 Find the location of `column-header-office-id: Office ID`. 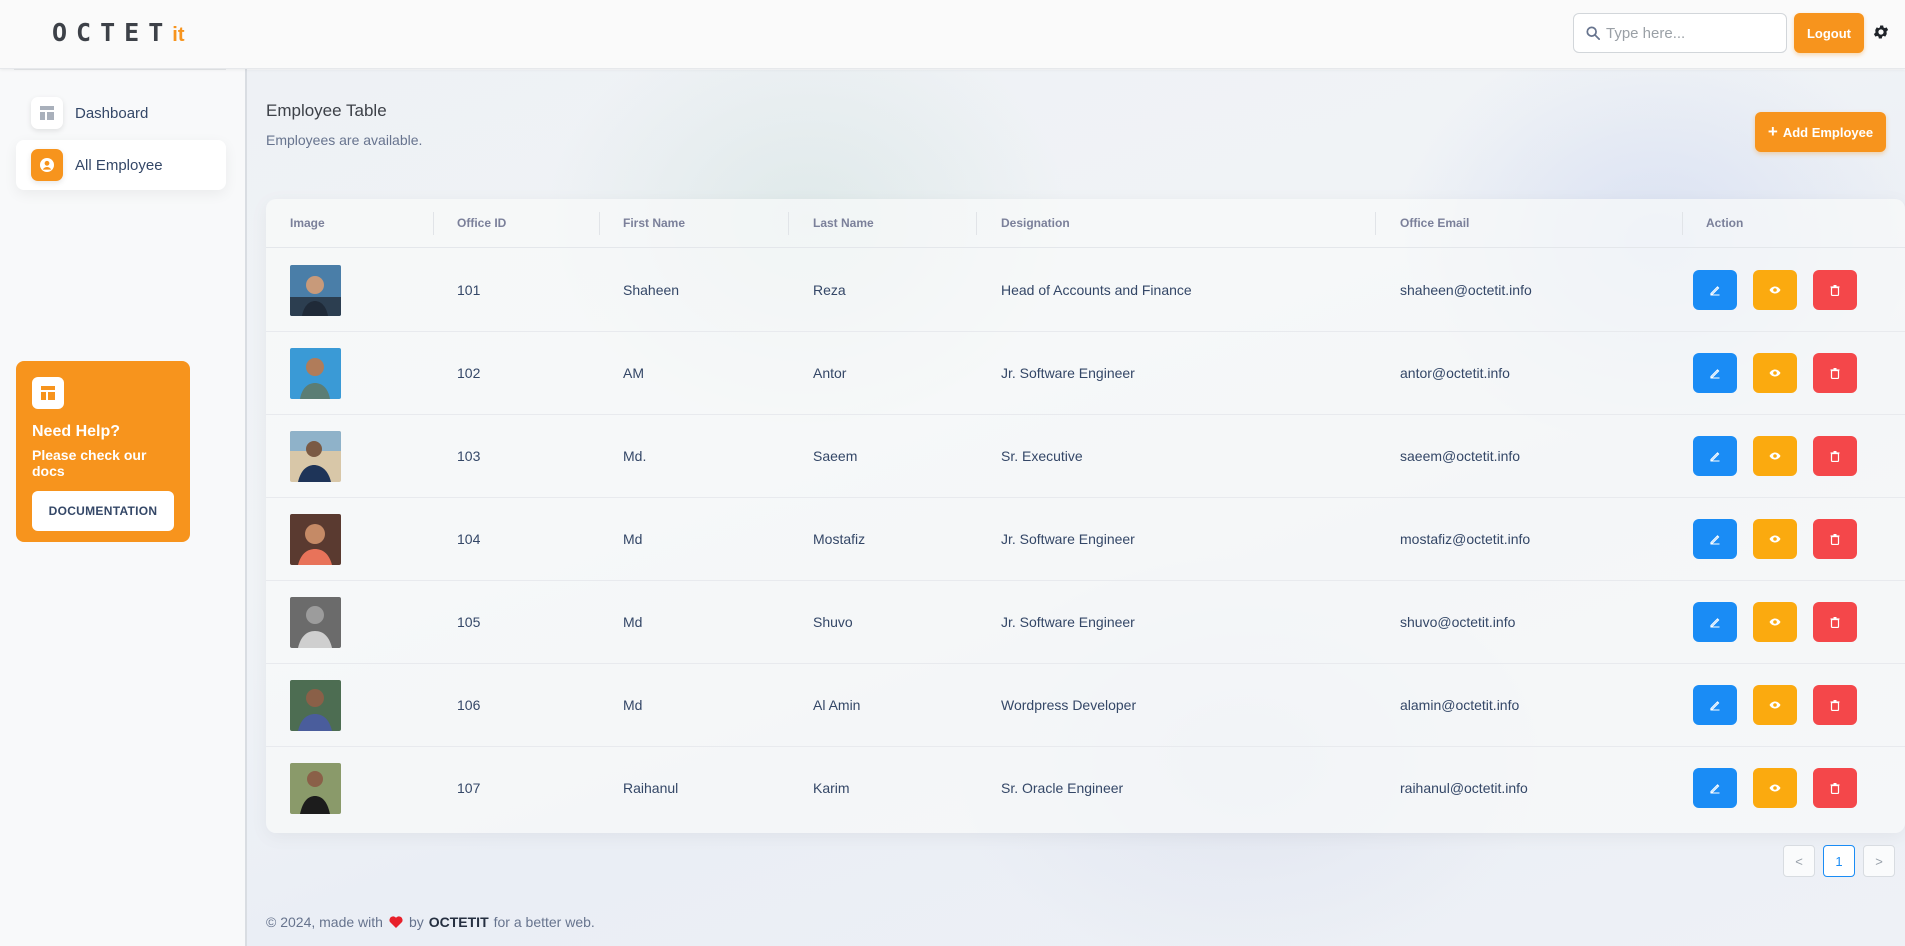

column-header-office-id: Office ID is located at coordinates (482, 223).